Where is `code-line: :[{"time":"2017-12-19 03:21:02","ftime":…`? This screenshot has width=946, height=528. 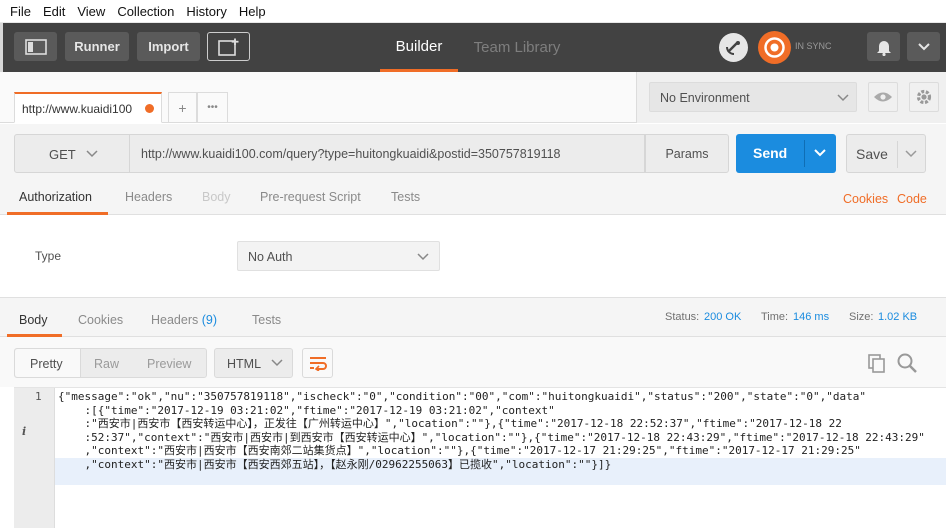
code-line: :[{"time":"2017-12-19 03:21:02","ftime":… is located at coordinates (306, 410).